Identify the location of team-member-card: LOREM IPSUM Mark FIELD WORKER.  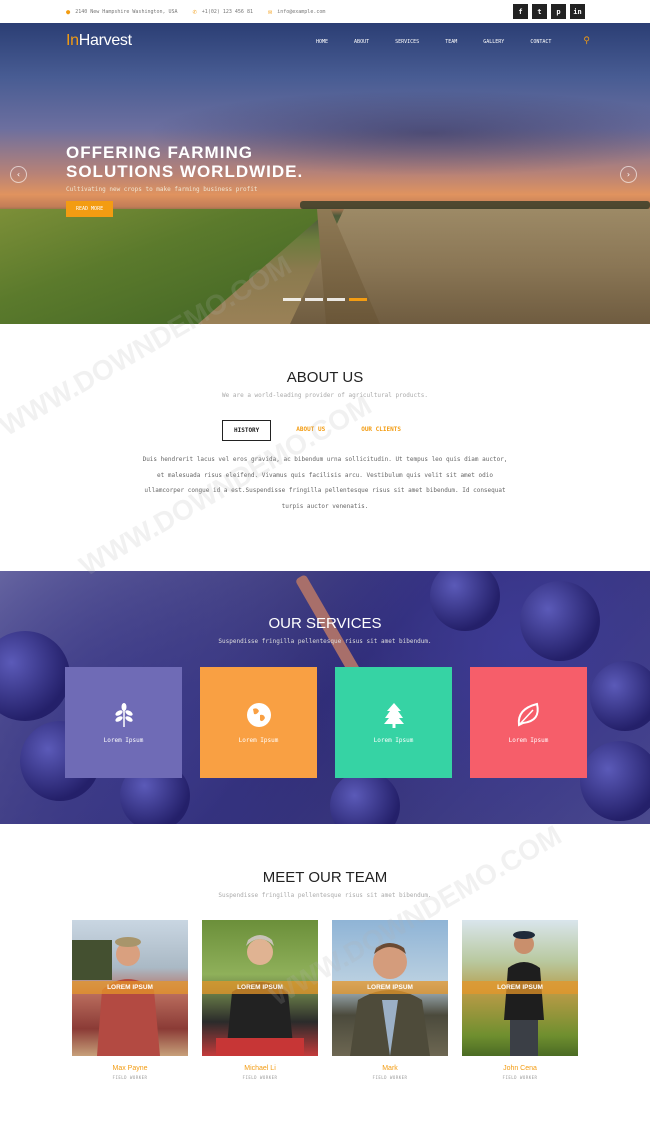
(390, 1000).